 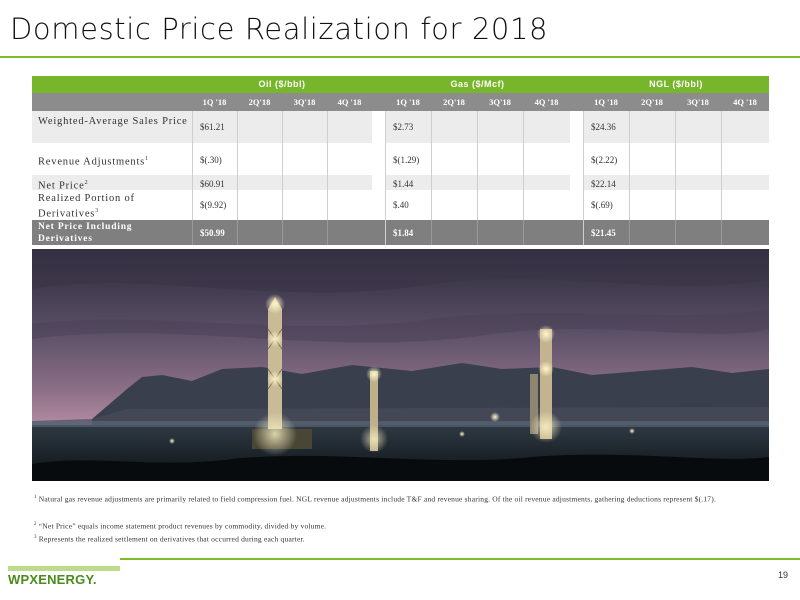 I want to click on gas-value: $1.84, so click(x=403, y=233).